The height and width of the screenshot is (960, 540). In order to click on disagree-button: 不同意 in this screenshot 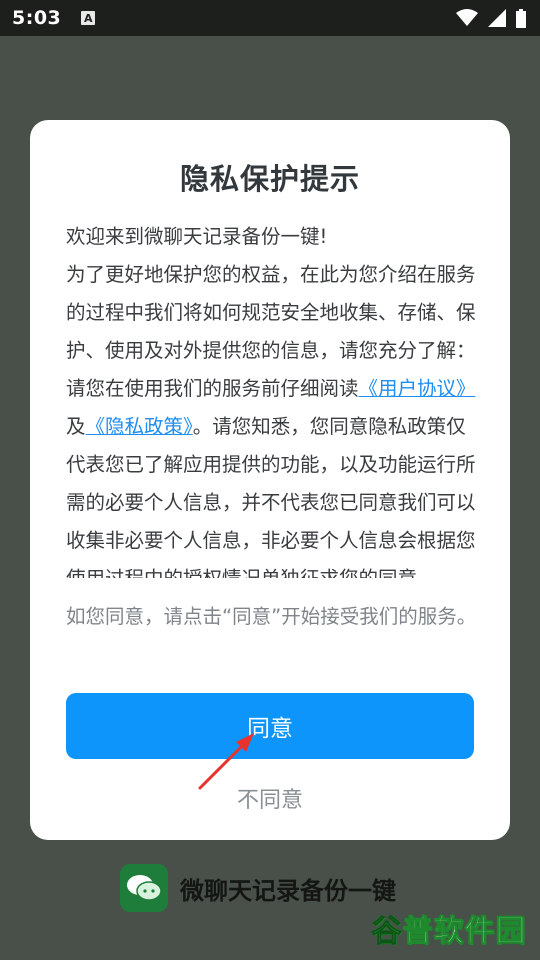, I will do `click(270, 798)`.